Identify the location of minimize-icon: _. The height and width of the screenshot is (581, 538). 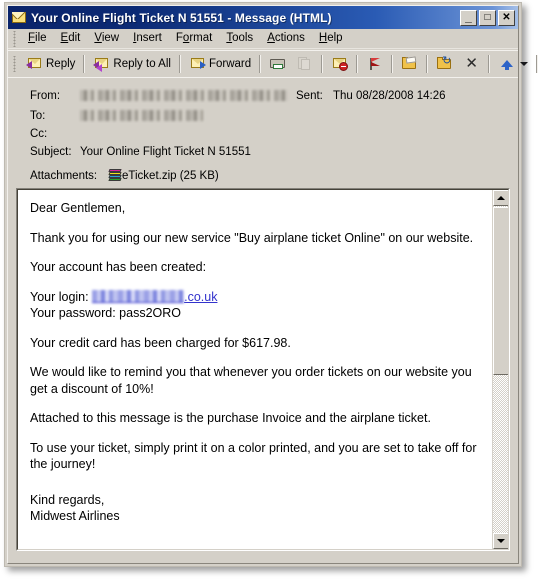
(468, 16).